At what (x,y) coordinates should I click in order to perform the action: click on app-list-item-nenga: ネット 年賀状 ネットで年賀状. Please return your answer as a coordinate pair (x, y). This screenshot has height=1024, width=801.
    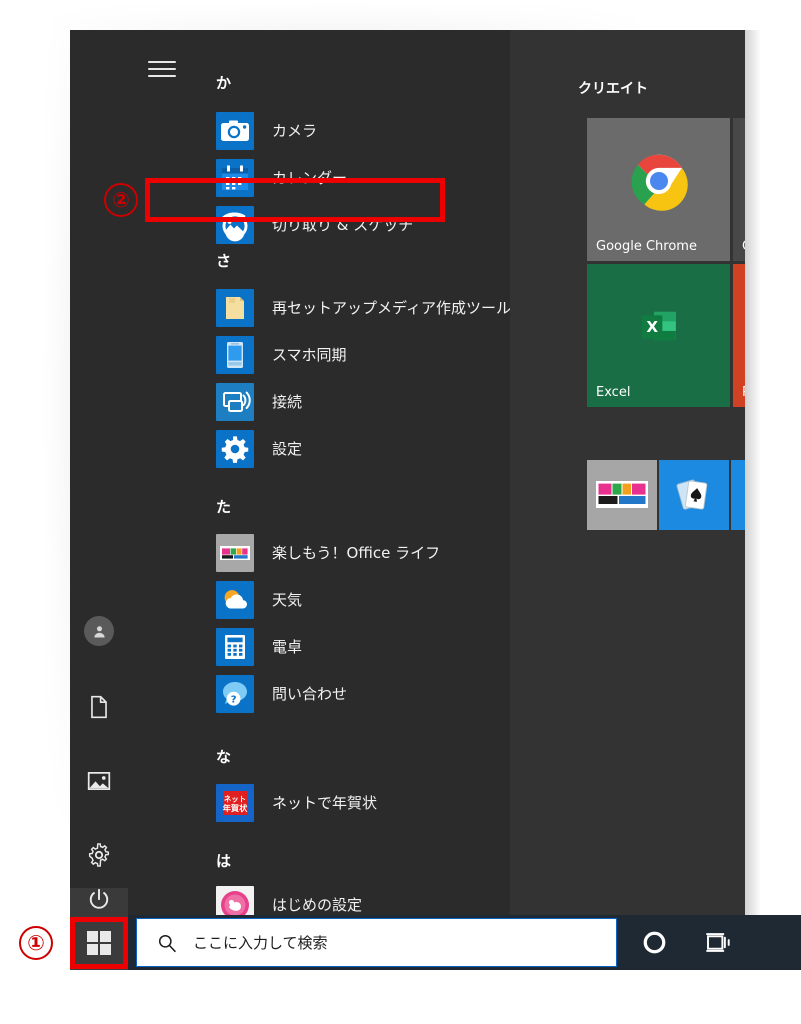
    Looking at the image, I should click on (350, 803).